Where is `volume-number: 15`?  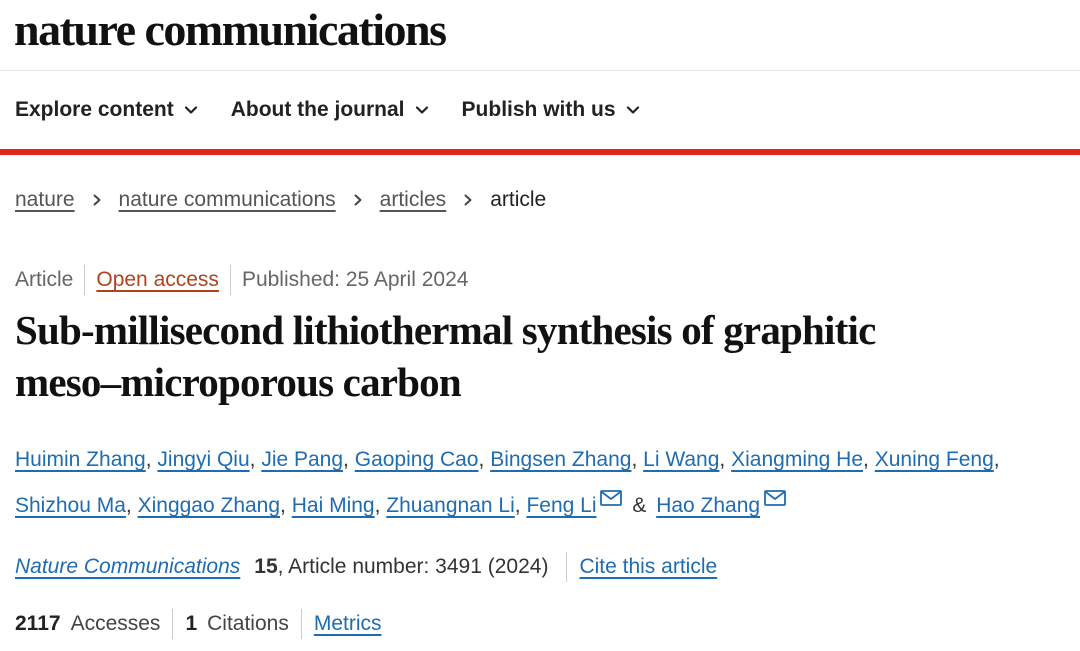
volume-number: 15 is located at coordinates (266, 566).